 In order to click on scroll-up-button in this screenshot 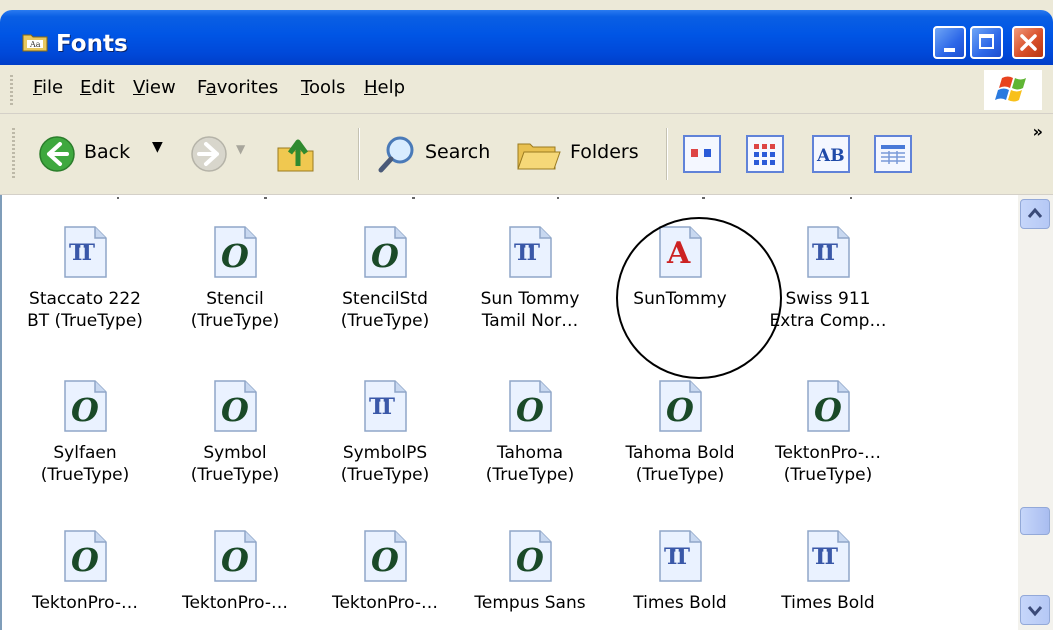, I will do `click(1035, 214)`.